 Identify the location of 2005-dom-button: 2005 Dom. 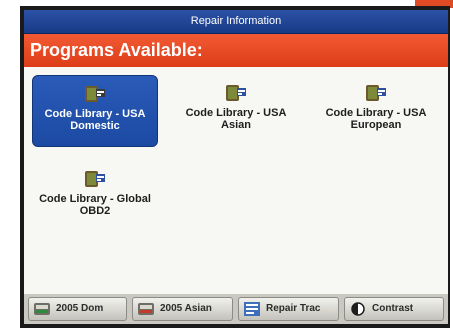
(77, 309).